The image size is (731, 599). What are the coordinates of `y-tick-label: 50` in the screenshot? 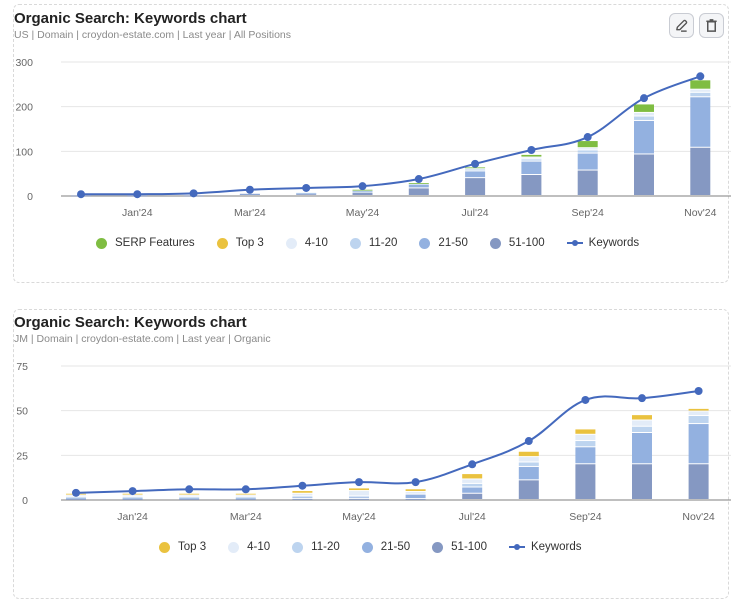 It's located at (22, 412).